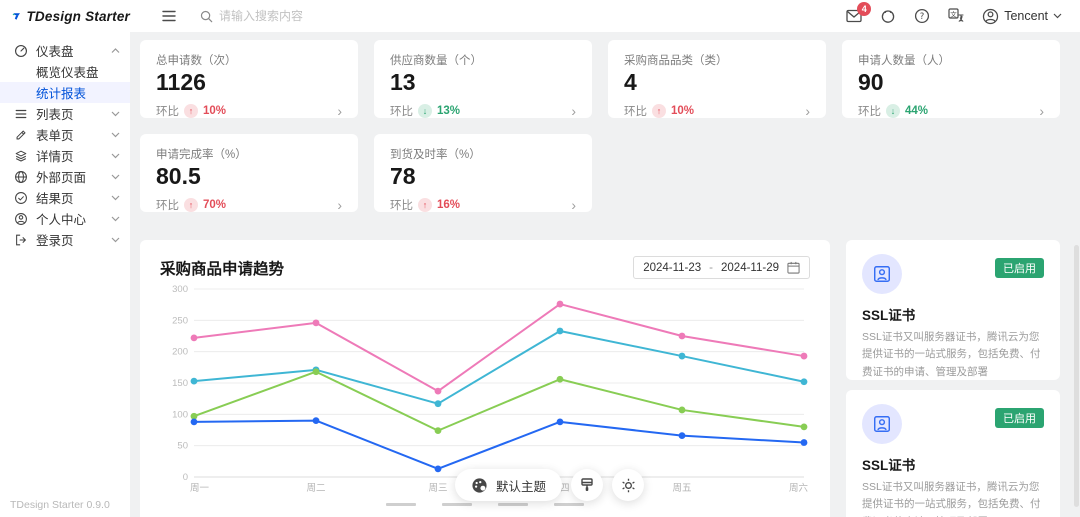  Describe the element at coordinates (521, 486) in the screenshot. I see `theme-label: 默认主题` at that location.